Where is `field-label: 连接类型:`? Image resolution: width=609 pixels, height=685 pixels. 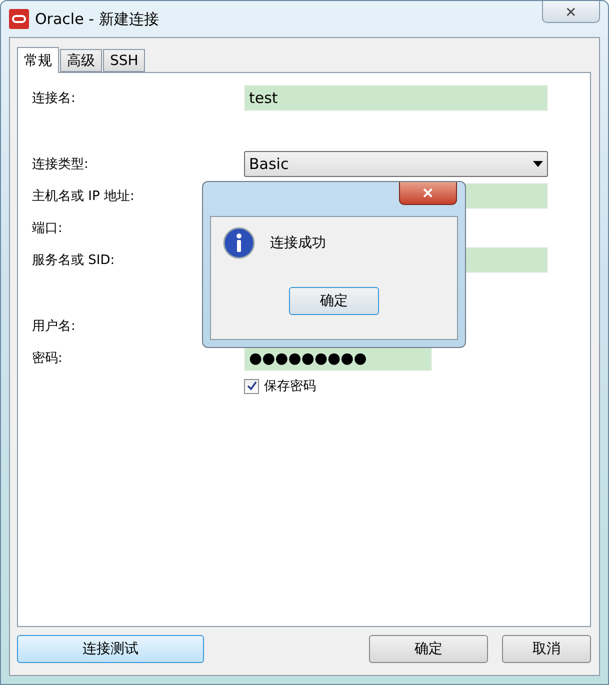
field-label: 连接类型: is located at coordinates (61, 164).